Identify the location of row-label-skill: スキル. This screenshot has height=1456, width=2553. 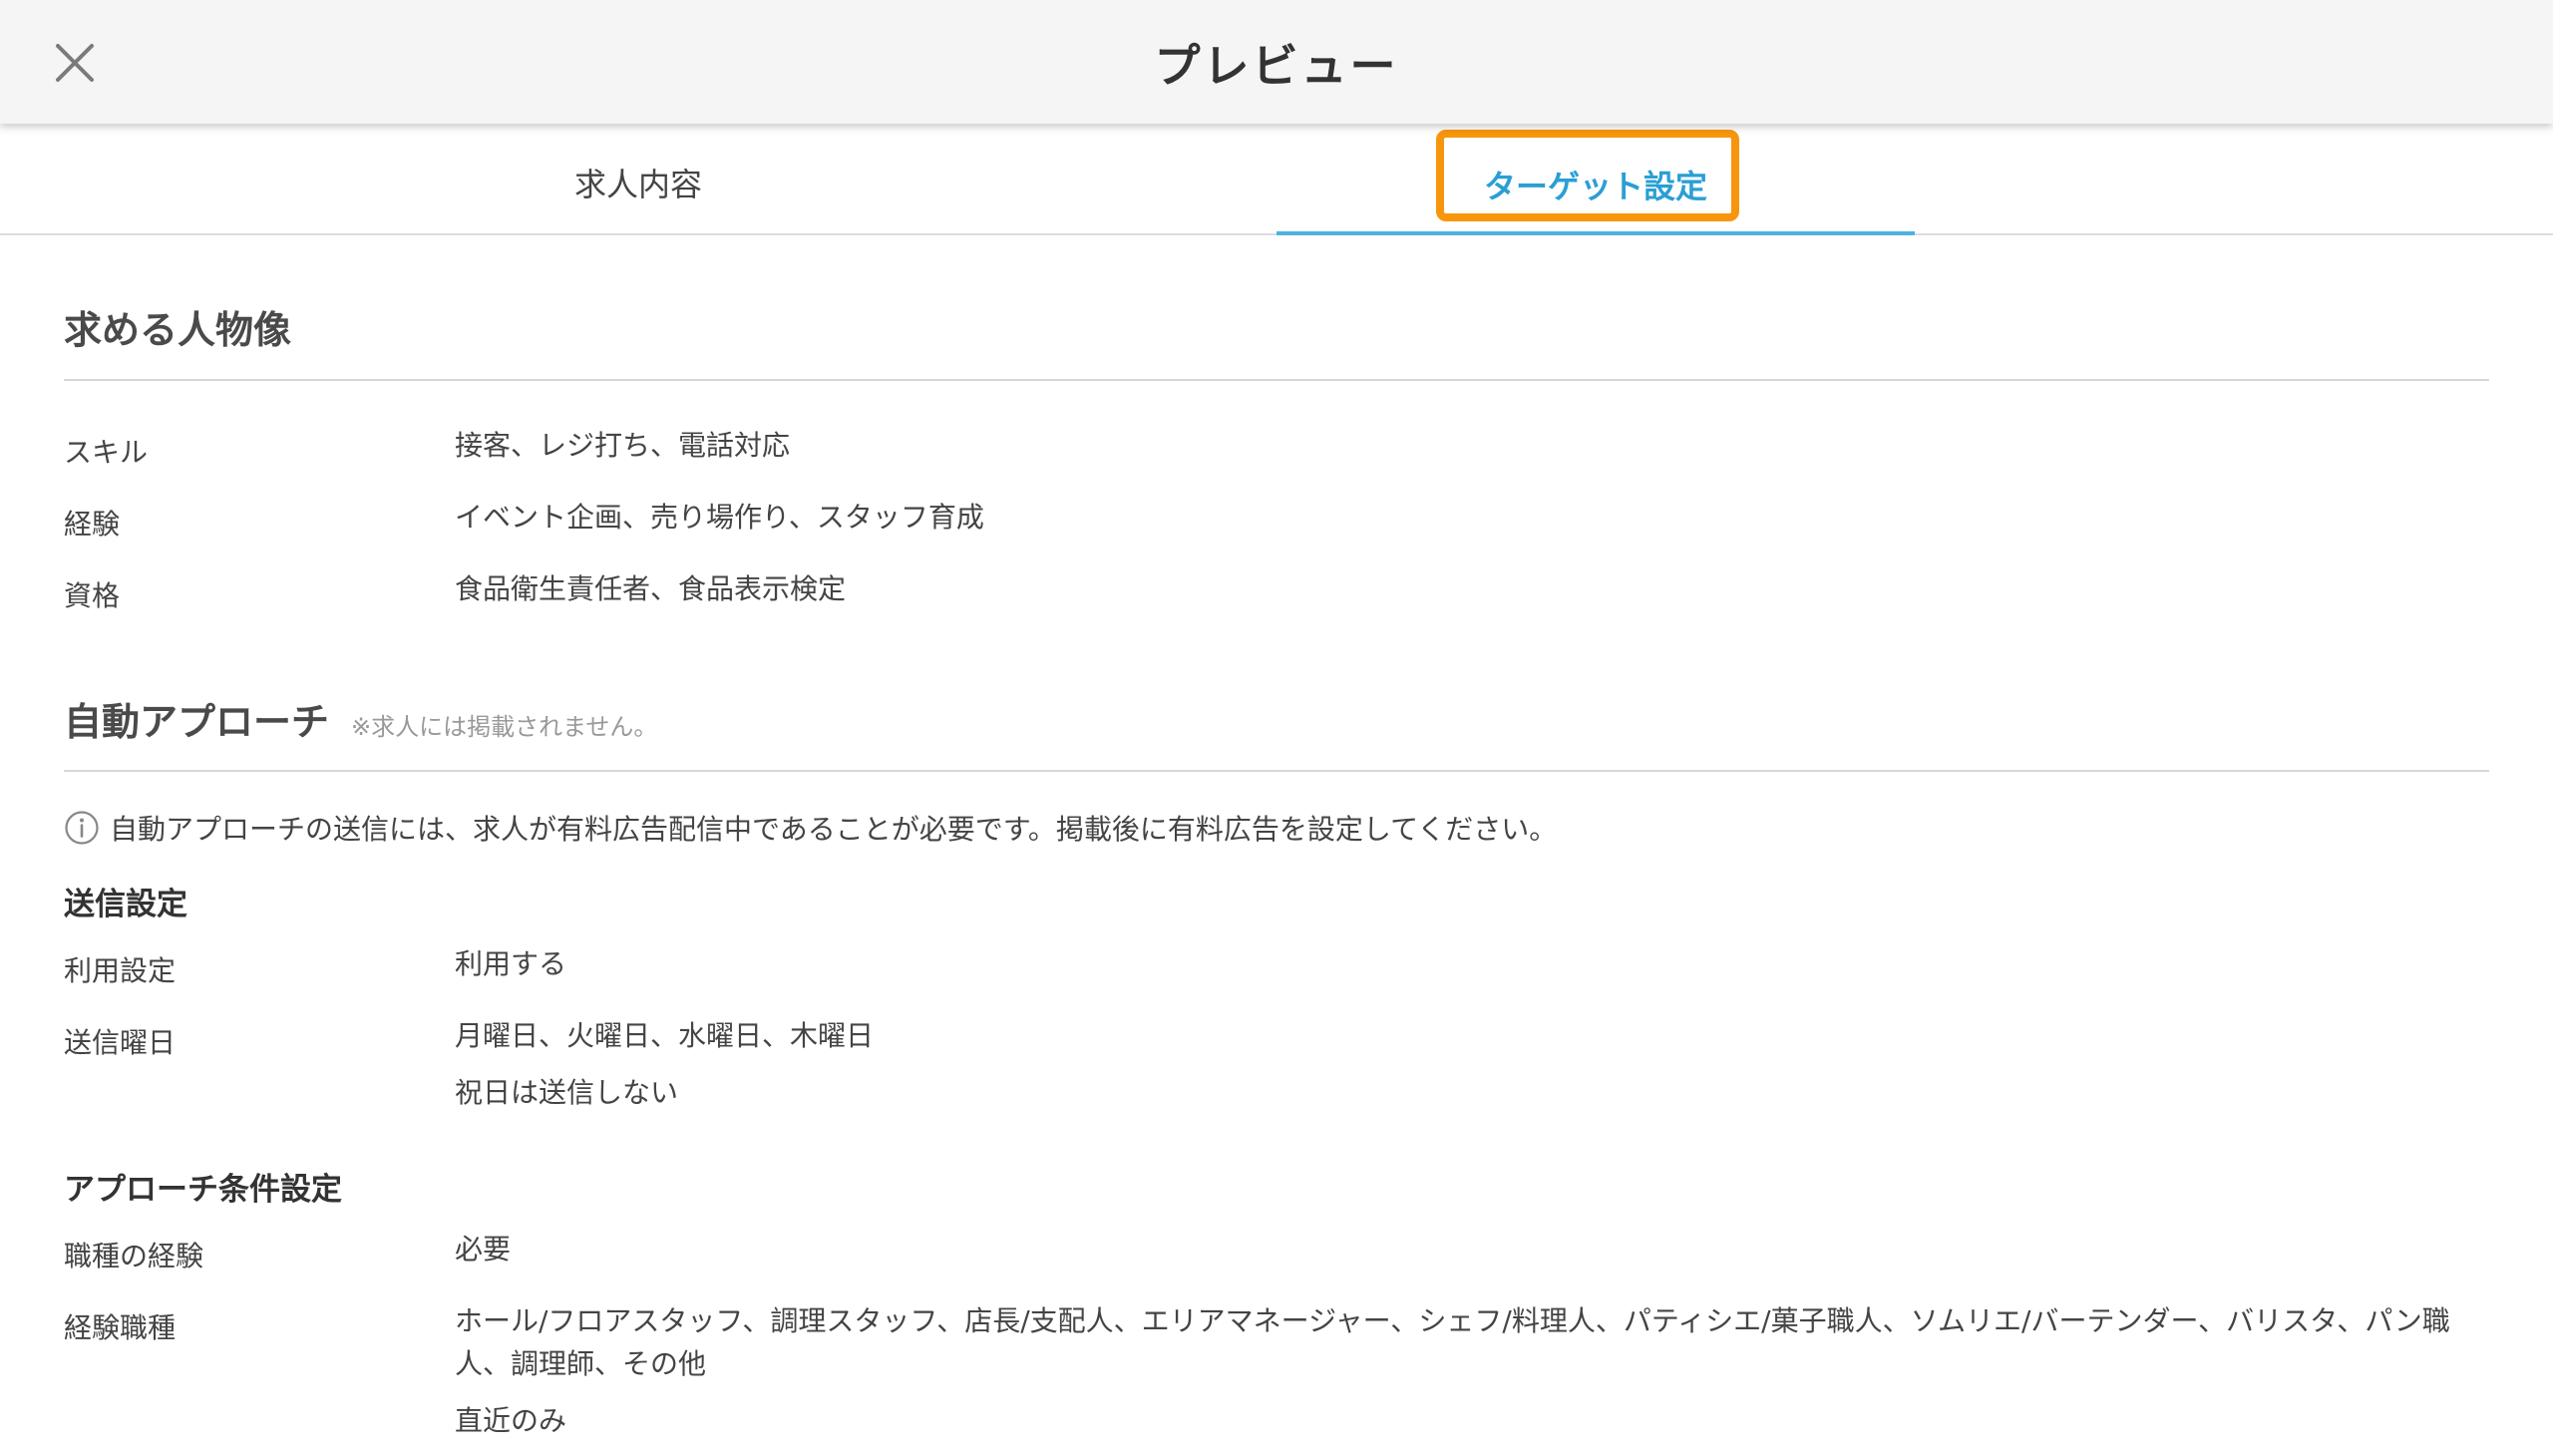
(106, 452).